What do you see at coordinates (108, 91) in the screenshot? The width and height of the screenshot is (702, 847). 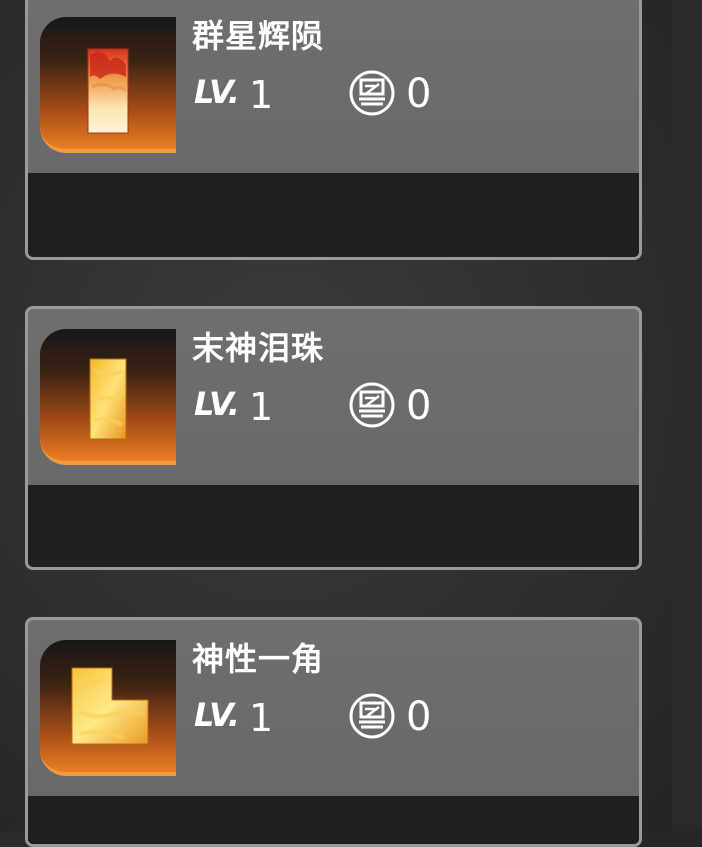 I see `fire-shard-tall-icon` at bounding box center [108, 91].